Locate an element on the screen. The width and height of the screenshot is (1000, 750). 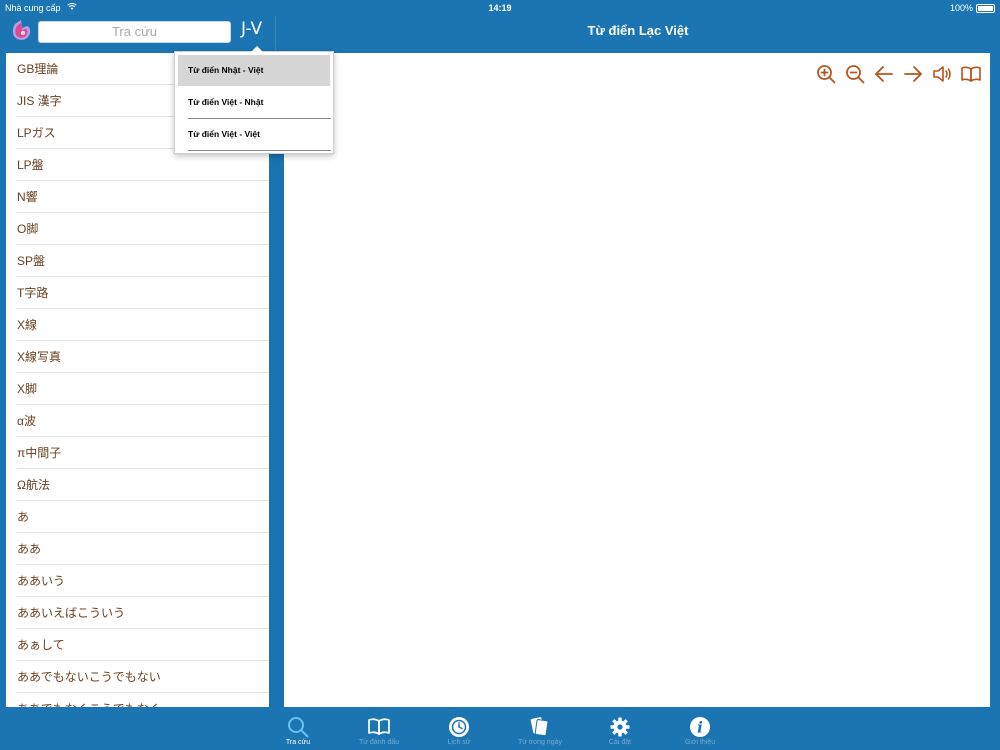
app-logo-icon is located at coordinates (22, 30).